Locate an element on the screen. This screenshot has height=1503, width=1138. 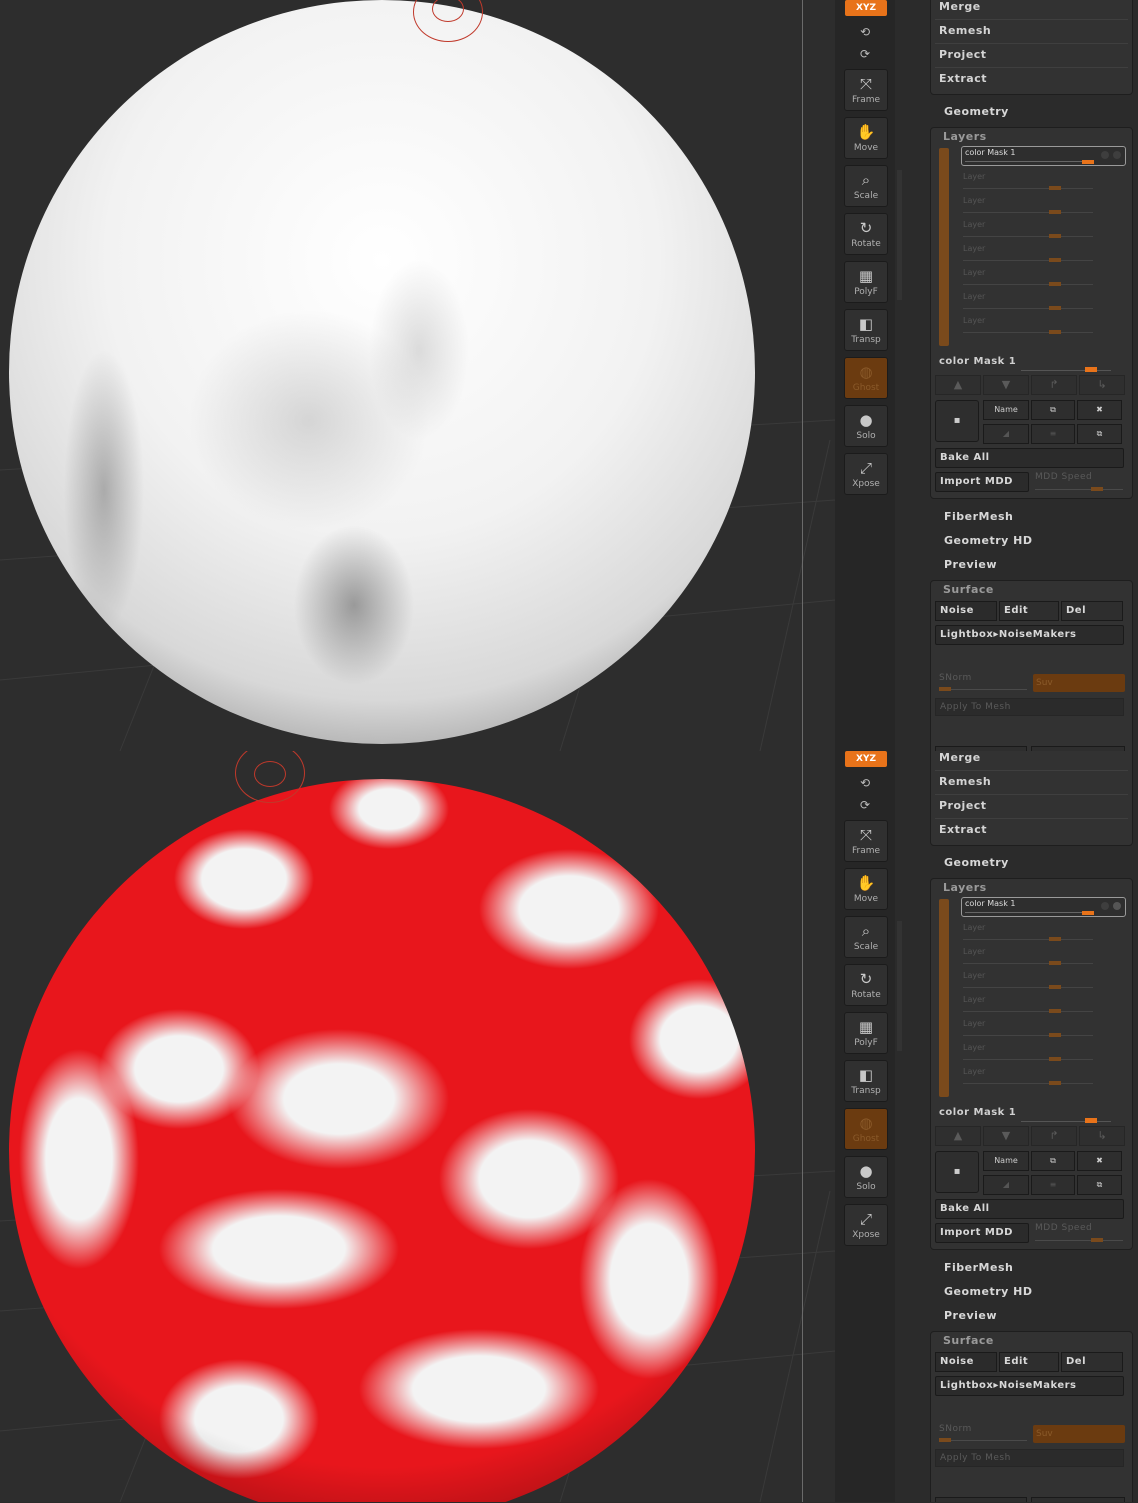
rotate-z-icon: ⟳ is located at coordinates (865, 54).